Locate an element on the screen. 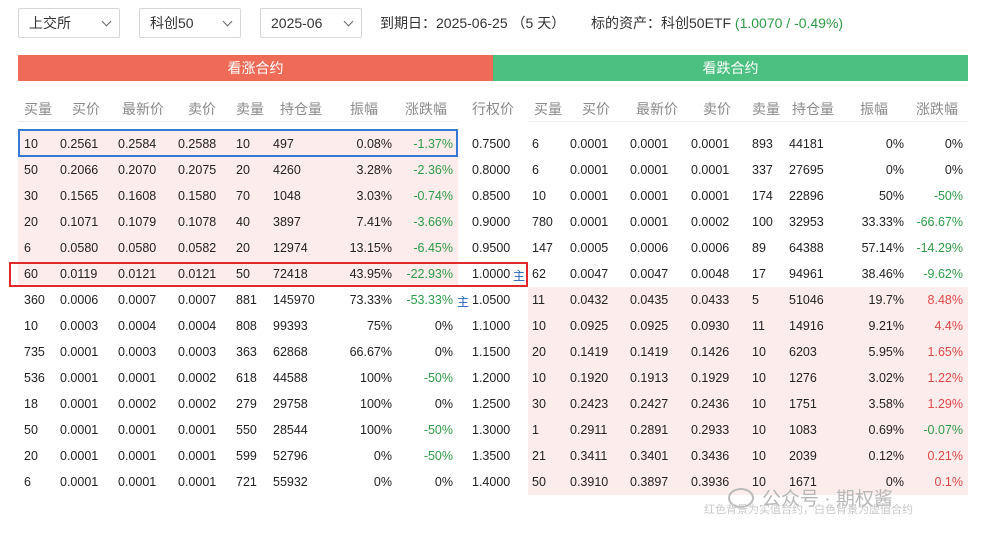 This screenshot has height=538, width=984. put-col-header: 涨跌幅 is located at coordinates (937, 109).